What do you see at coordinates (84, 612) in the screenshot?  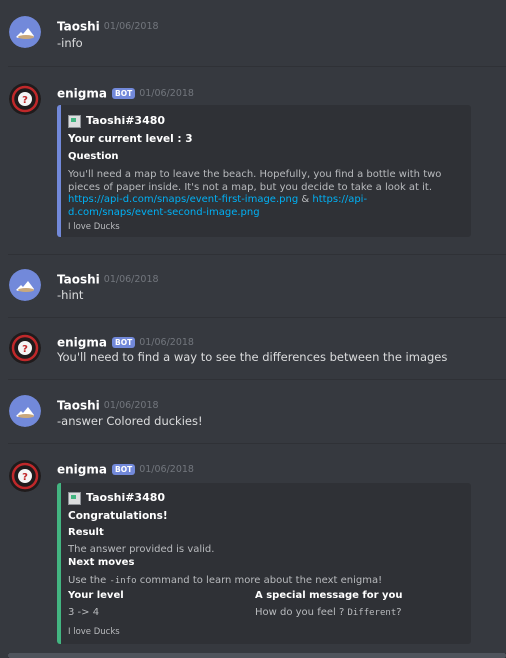 I see `field-level-value: 3 -> 4` at bounding box center [84, 612].